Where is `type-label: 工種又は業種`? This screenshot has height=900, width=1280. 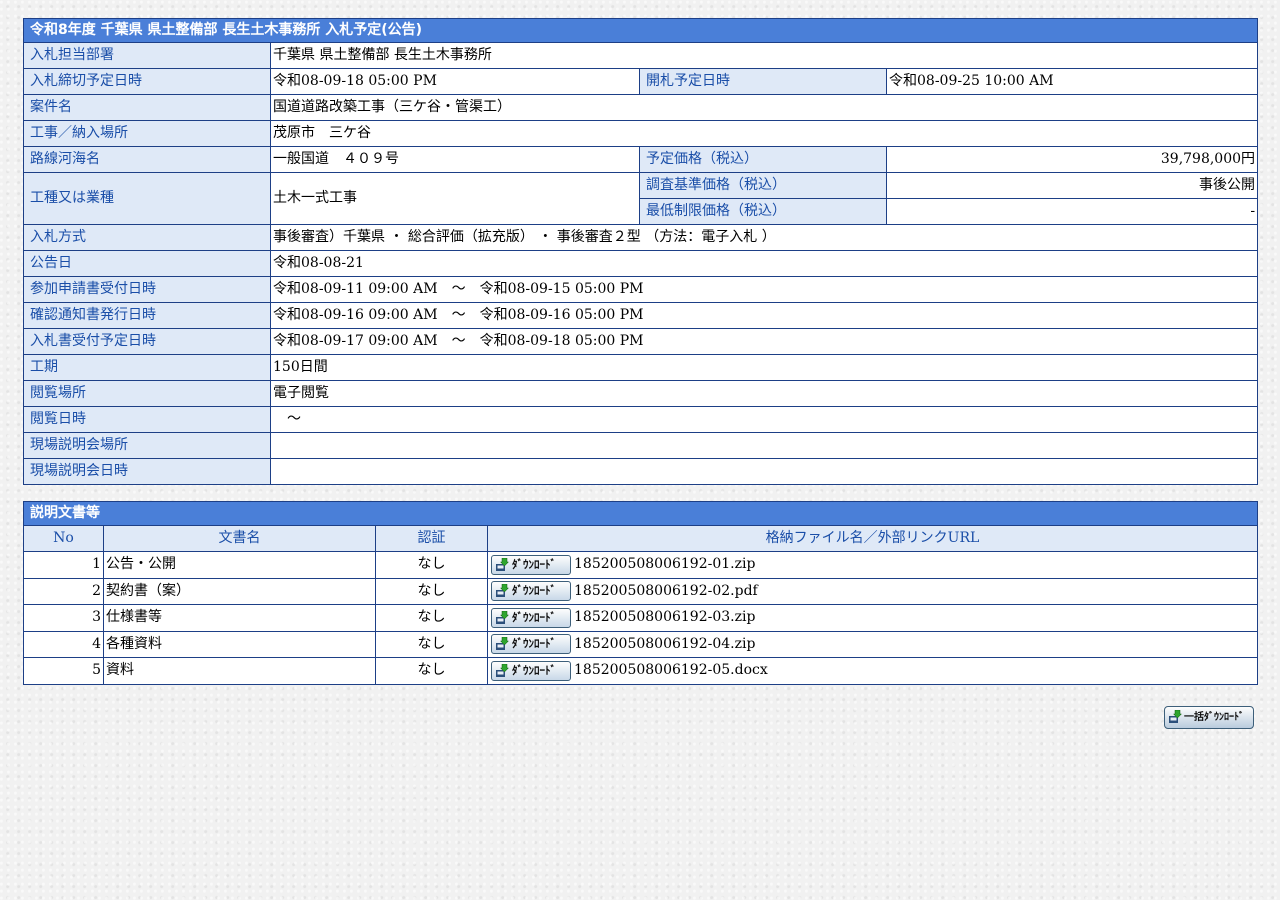 type-label: 工種又は業種 is located at coordinates (147, 198).